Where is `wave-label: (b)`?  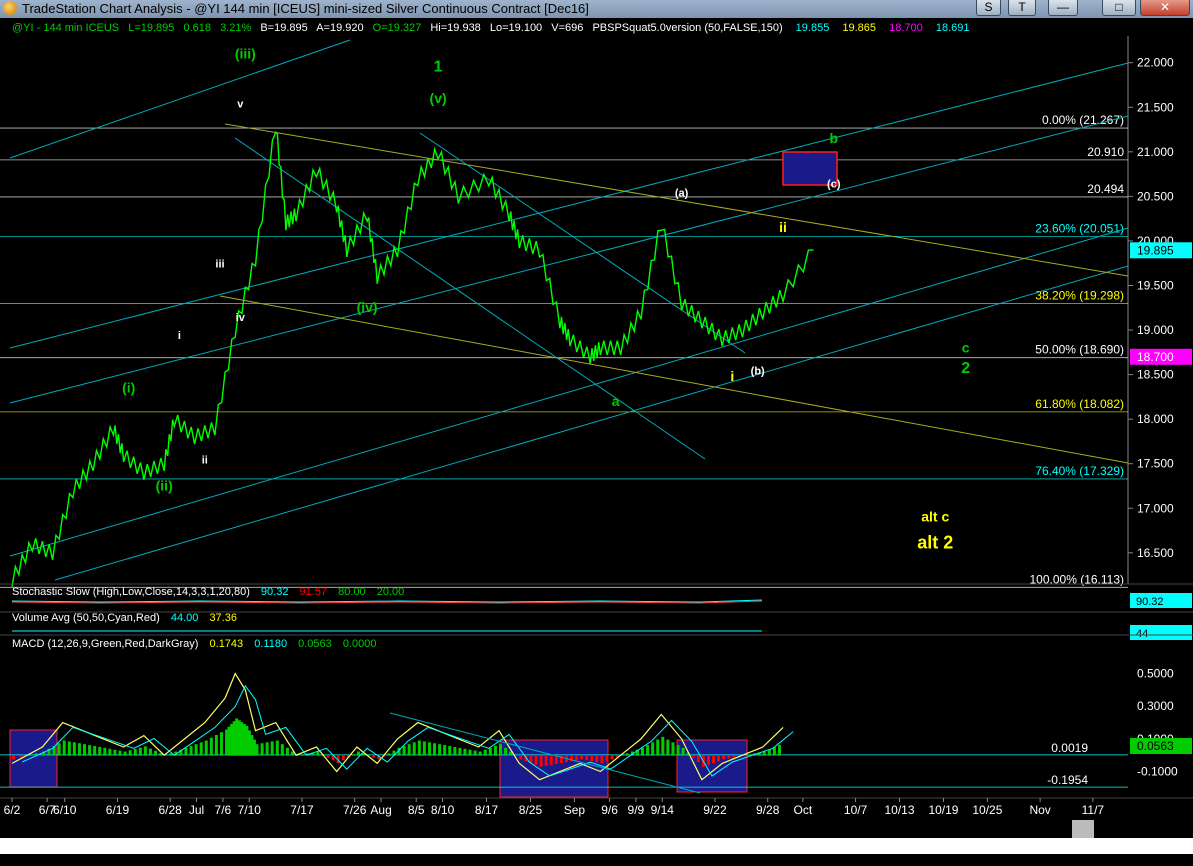
wave-label: (b) is located at coordinates (758, 372).